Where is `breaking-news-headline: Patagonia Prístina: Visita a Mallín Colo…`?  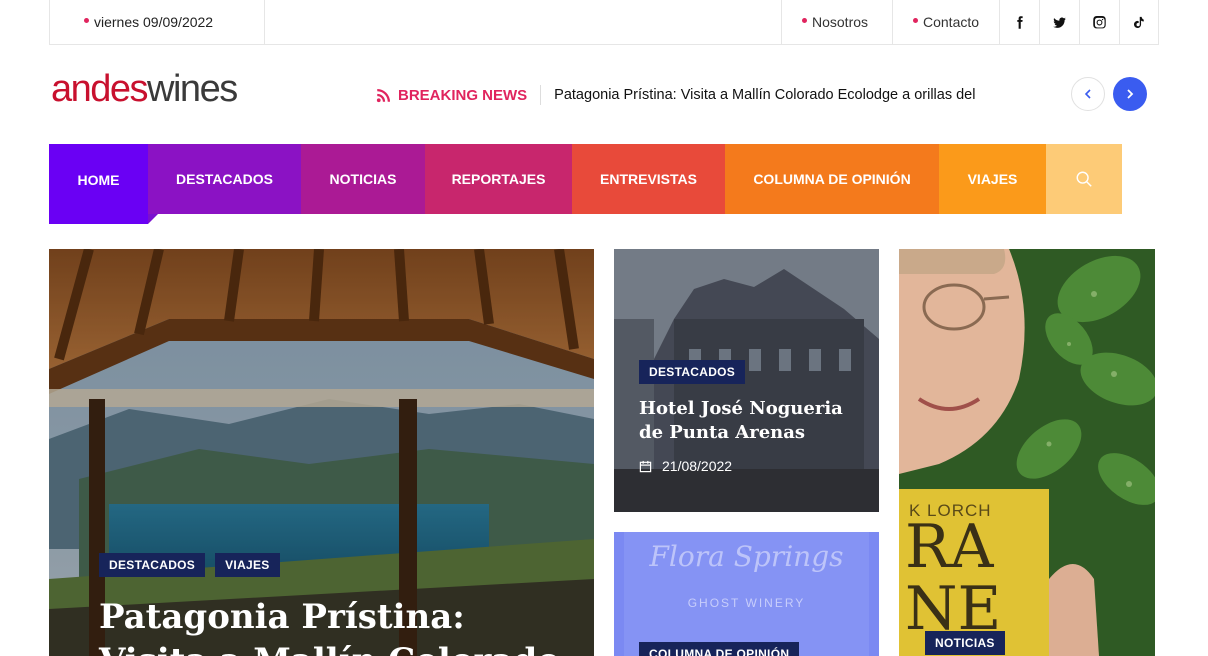 breaking-news-headline: Patagonia Prístina: Visita a Mallín Colo… is located at coordinates (804, 95).